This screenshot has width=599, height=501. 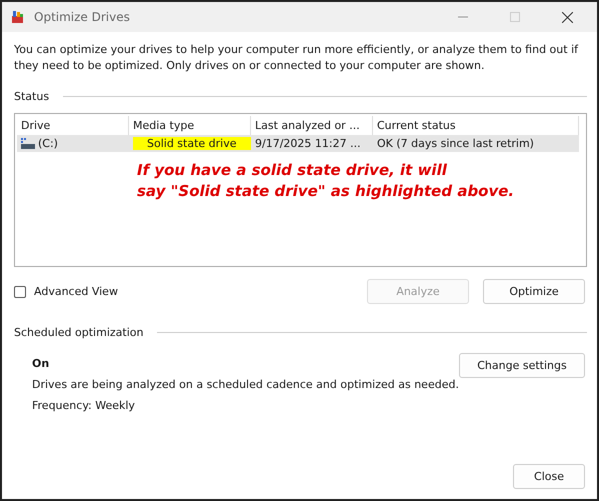 I want to click on section-heading: Scheduled optimization, so click(x=79, y=332).